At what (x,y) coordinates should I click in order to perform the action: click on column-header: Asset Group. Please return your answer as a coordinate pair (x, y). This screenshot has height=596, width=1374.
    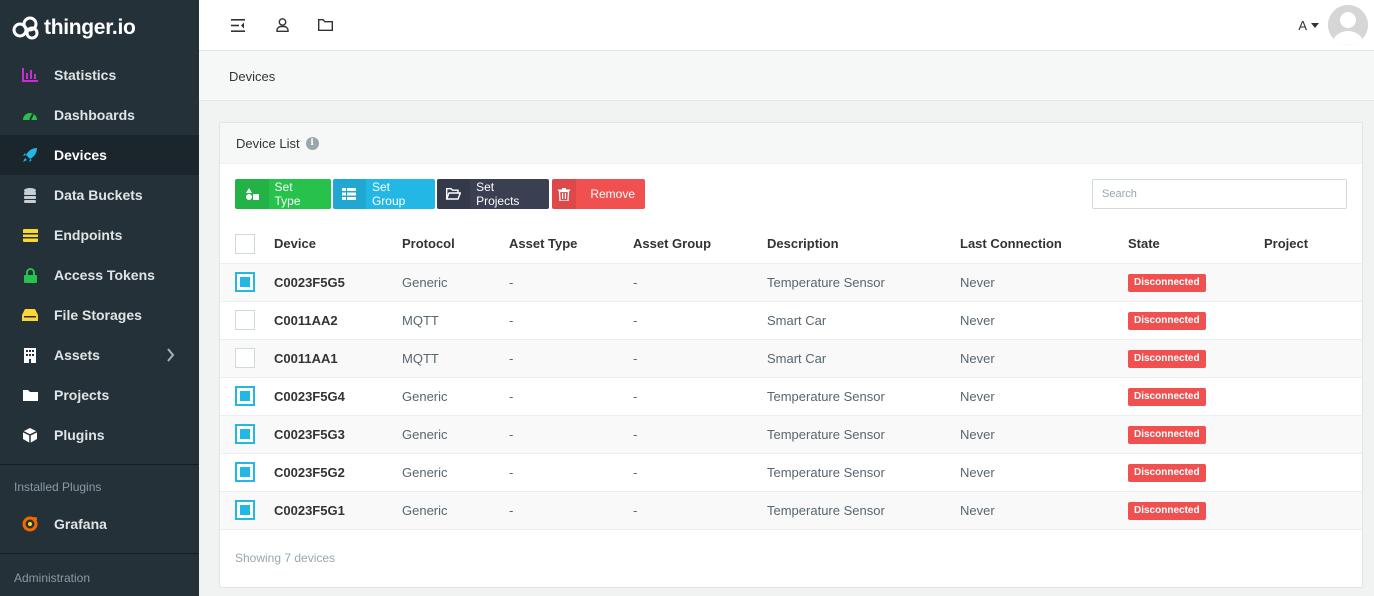
    Looking at the image, I should click on (700, 244).